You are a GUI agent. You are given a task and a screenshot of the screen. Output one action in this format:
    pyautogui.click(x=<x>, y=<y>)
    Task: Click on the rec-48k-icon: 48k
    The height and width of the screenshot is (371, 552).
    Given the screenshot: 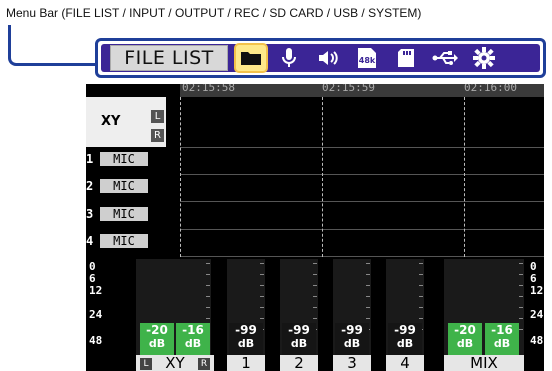 What is the action you would take?
    pyautogui.click(x=367, y=58)
    